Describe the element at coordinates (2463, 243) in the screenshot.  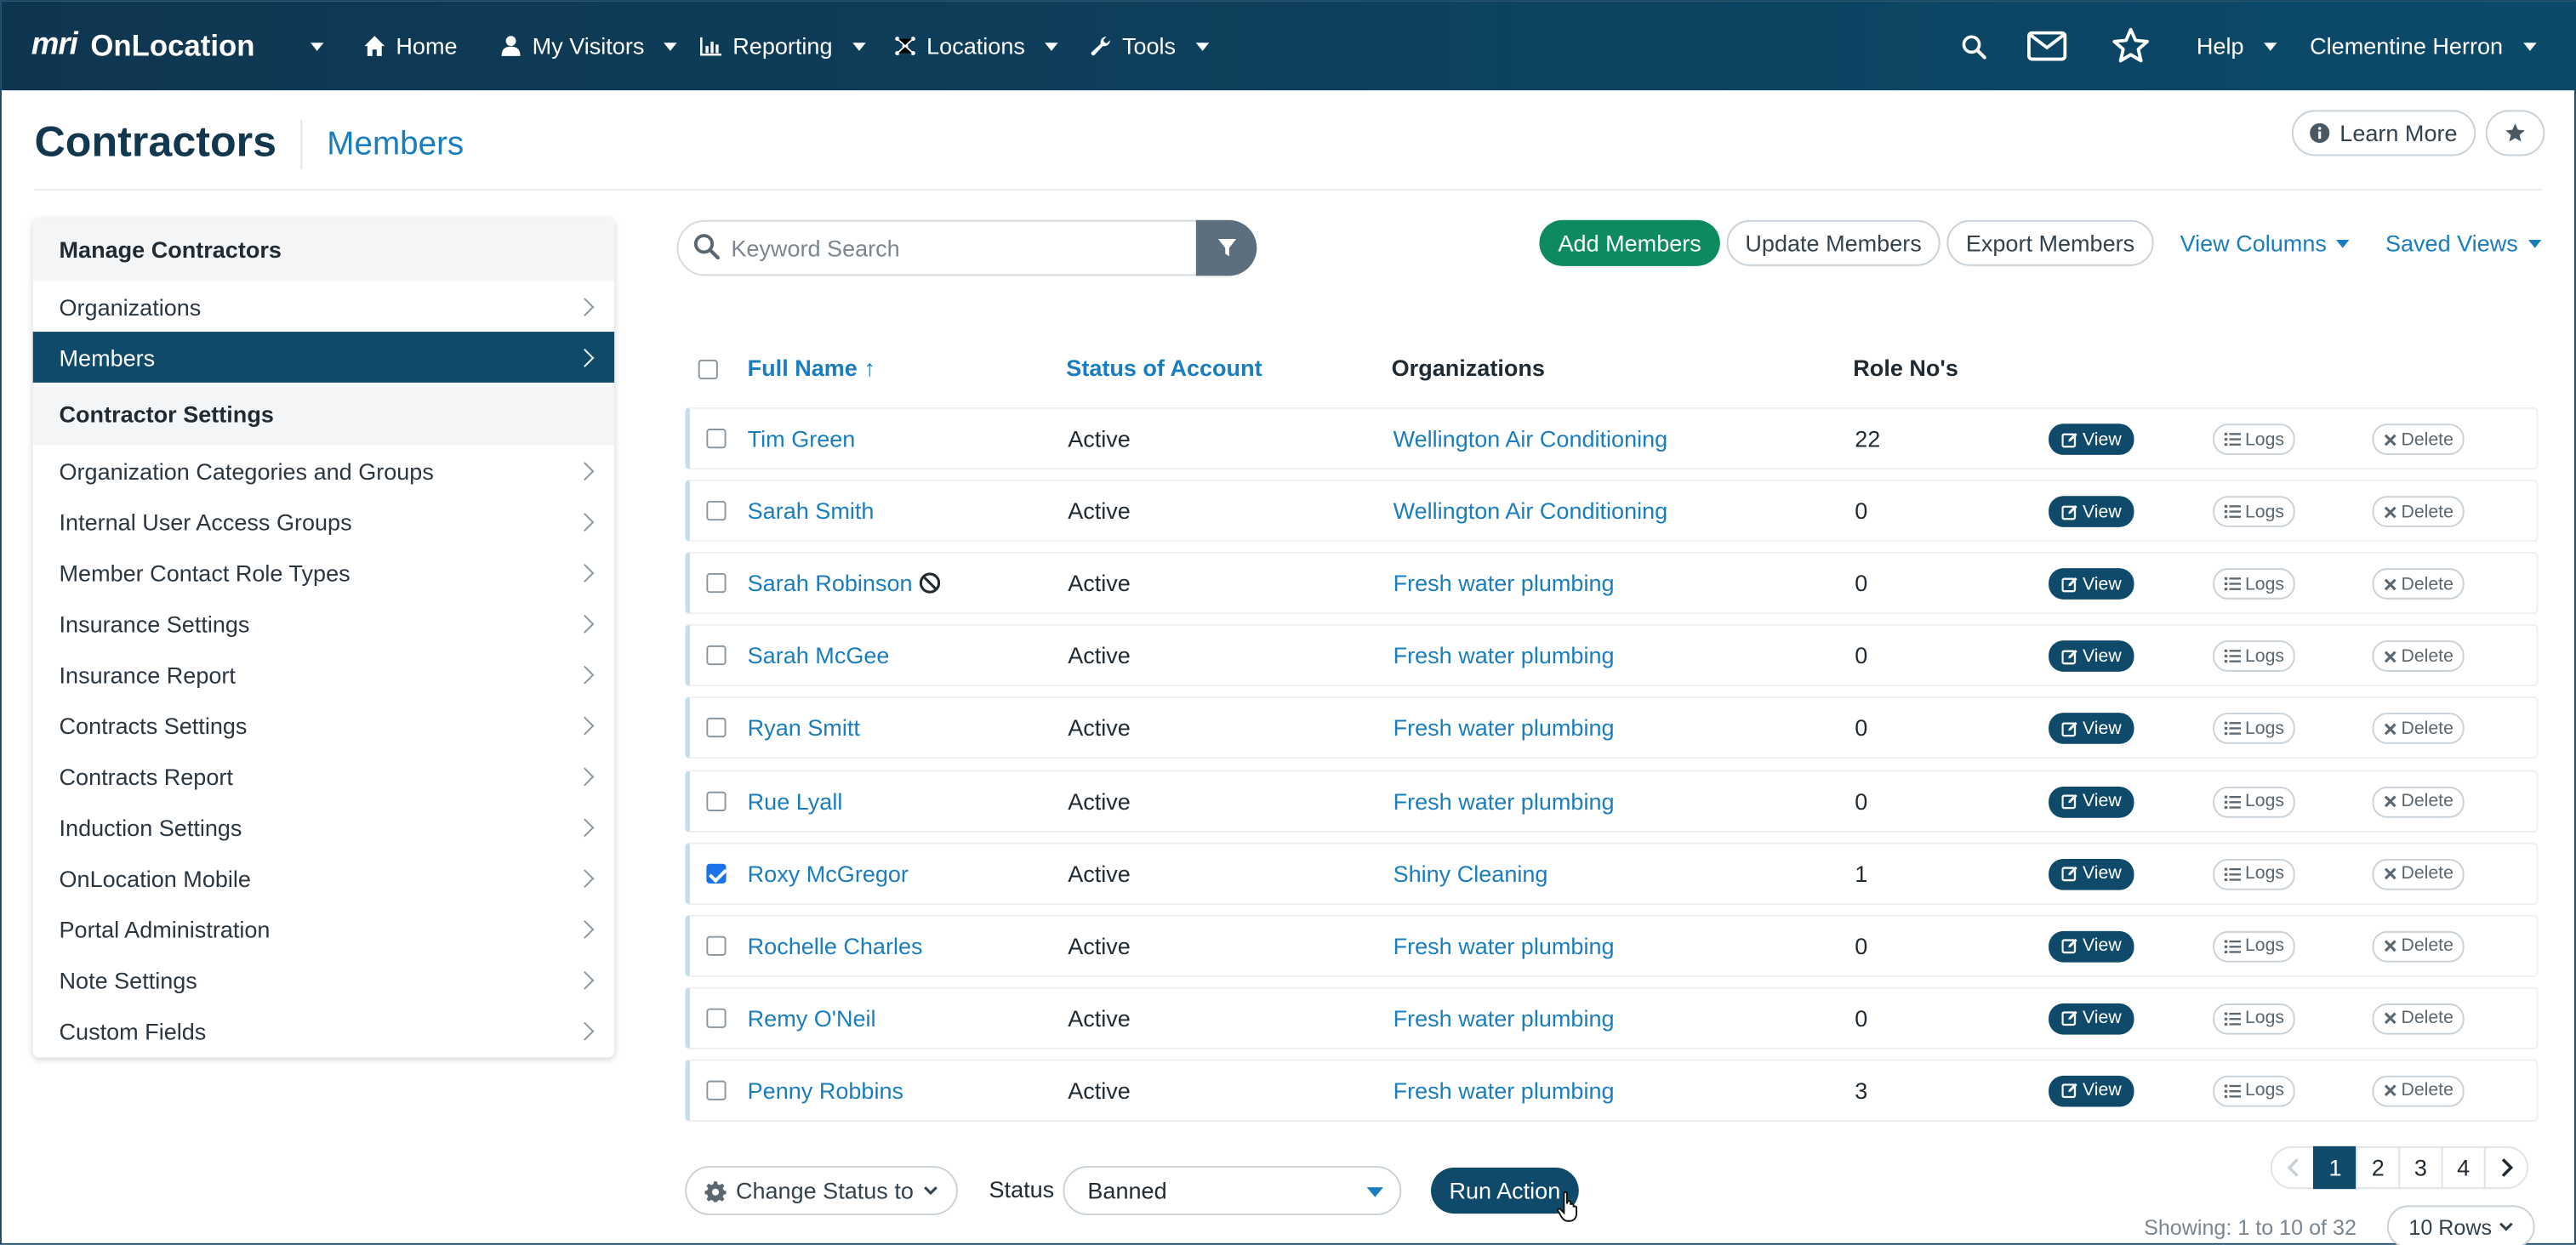
I see `saved-views-dropdown: Saved Views` at that location.